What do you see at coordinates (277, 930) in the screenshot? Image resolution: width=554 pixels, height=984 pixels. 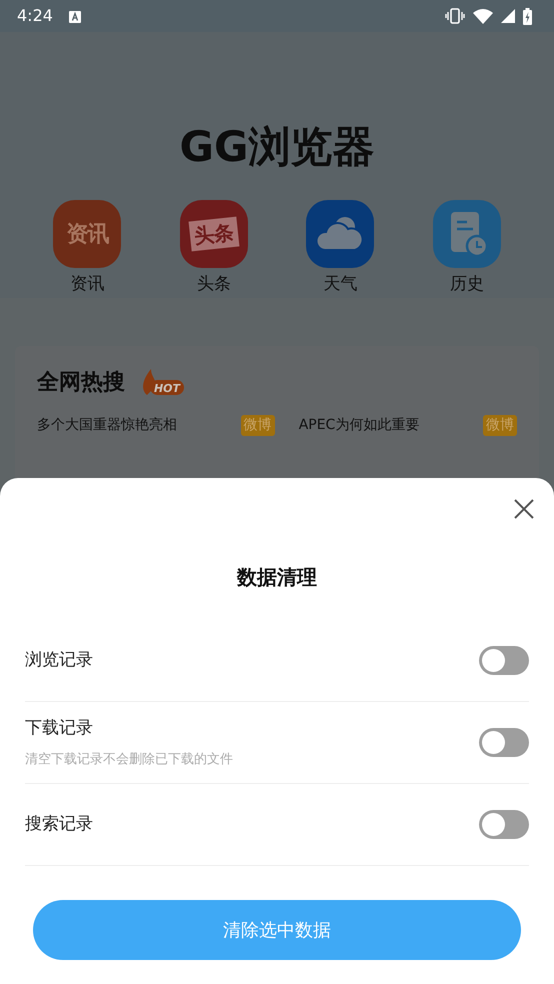 I see `clear-data-button: 清除选中数据` at bounding box center [277, 930].